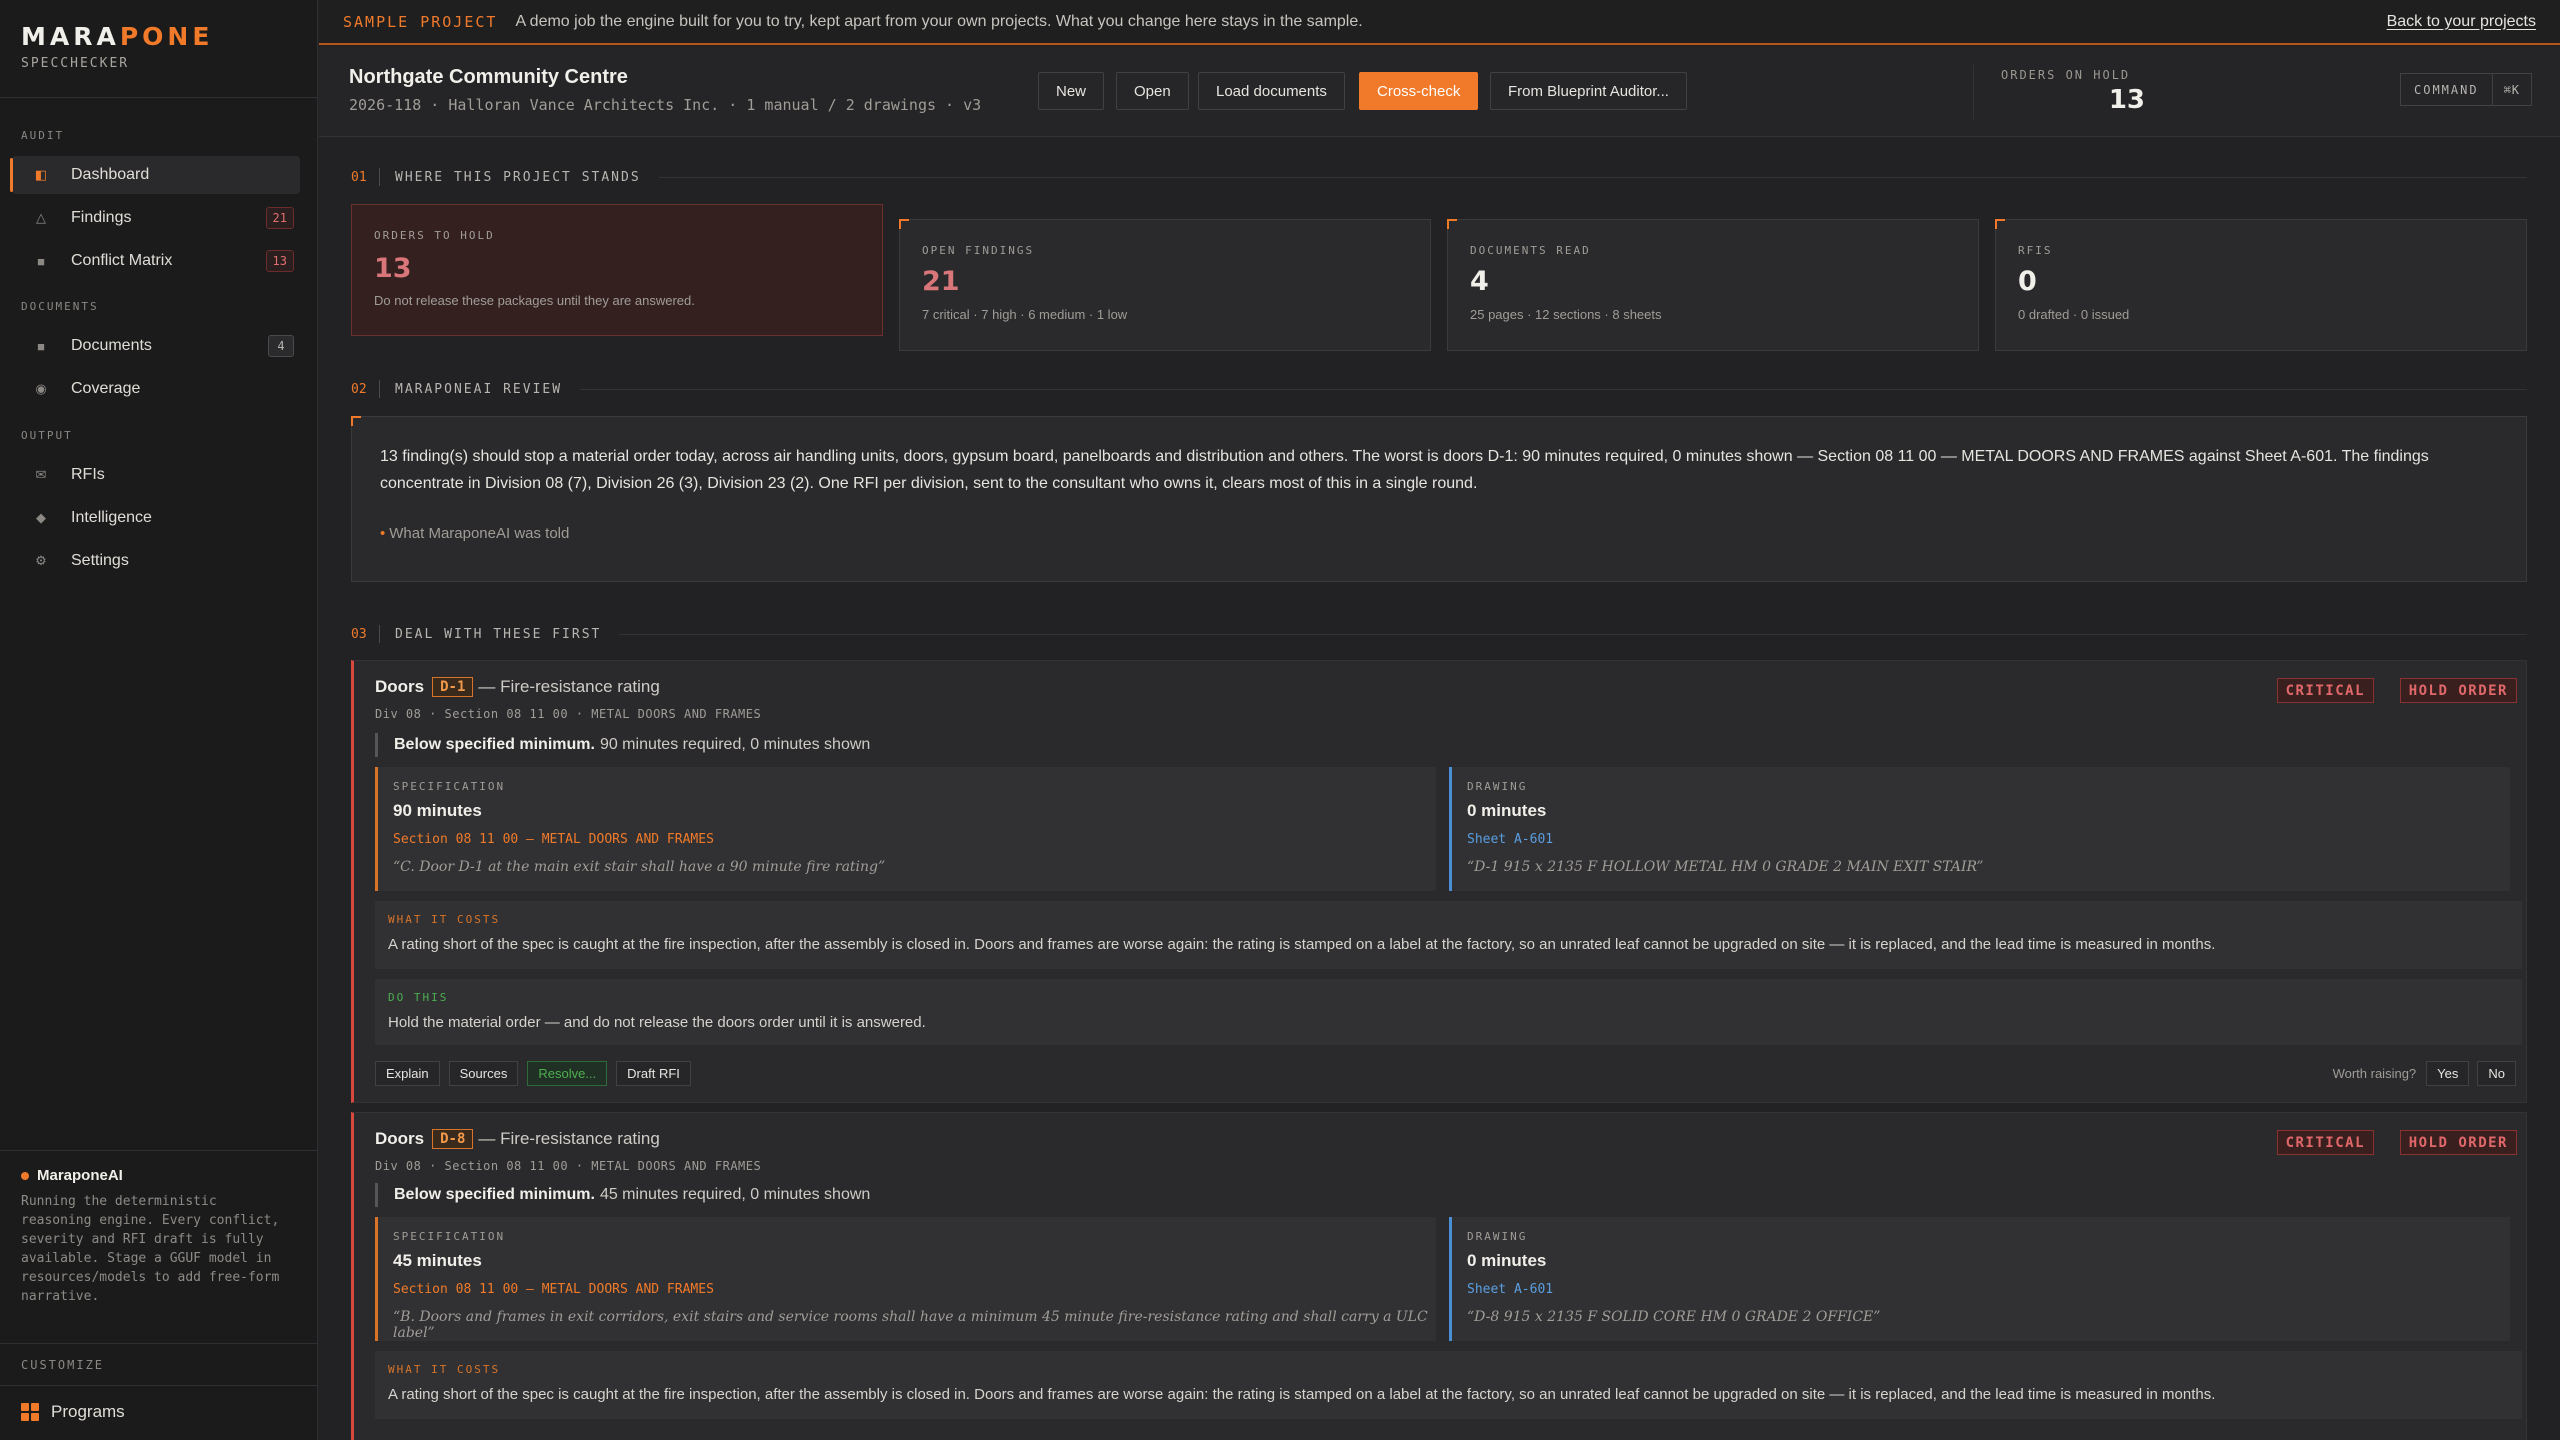 This screenshot has height=1440, width=2560. I want to click on sidebar-item-label: Dashboard, so click(110, 174).